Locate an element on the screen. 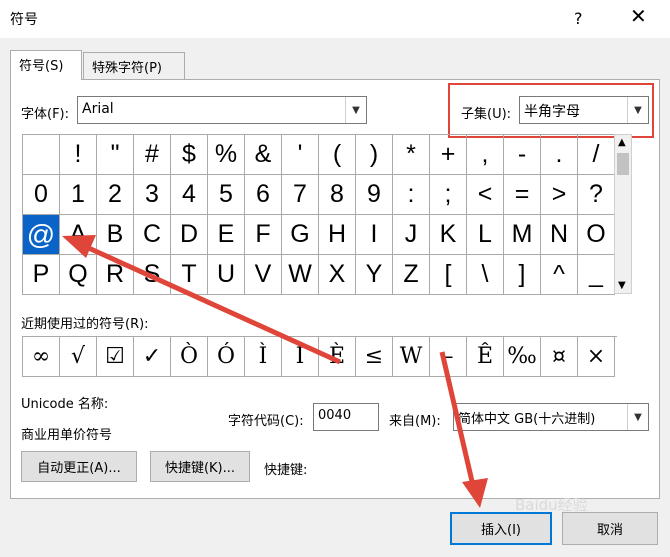 Image resolution: width=670 pixels, height=557 pixels. symbol-cell: F is located at coordinates (263, 235).